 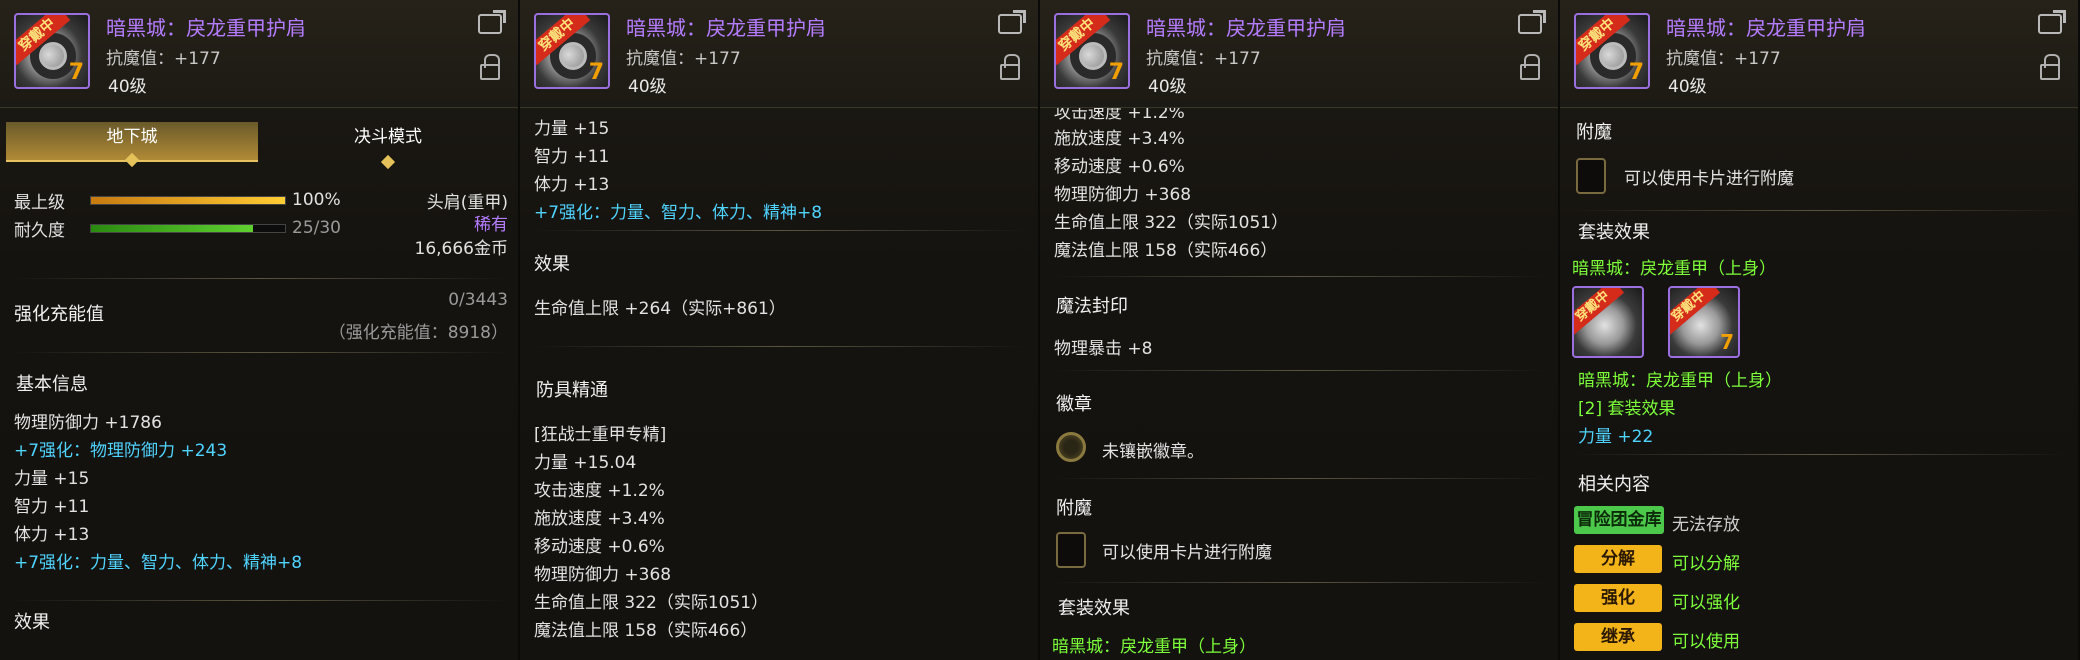 I want to click on grade-bar, so click(x=188, y=200).